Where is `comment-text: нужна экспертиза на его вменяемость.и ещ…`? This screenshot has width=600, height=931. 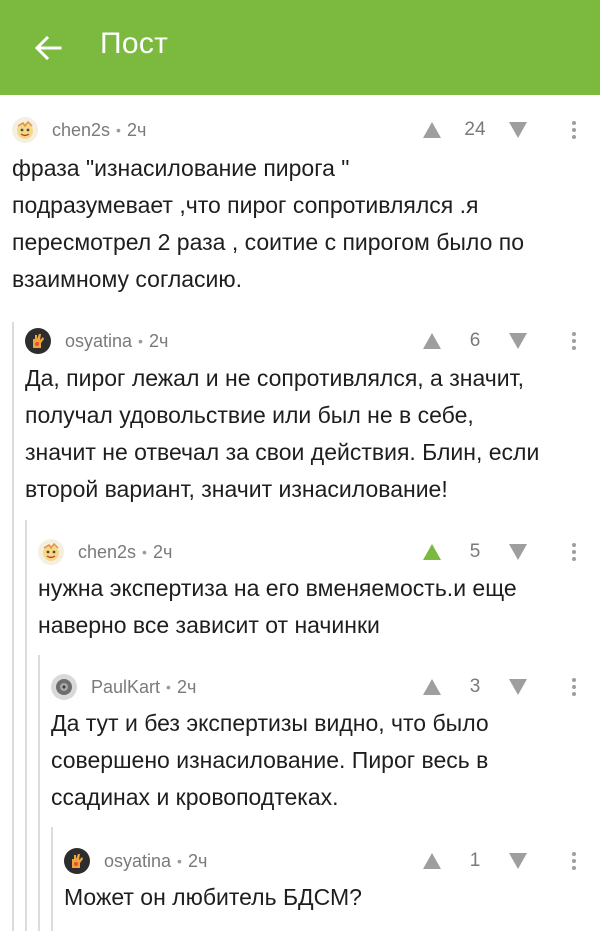
comment-text: нужна экспертиза на его вменяемость.и ещ… is located at coordinates (277, 606).